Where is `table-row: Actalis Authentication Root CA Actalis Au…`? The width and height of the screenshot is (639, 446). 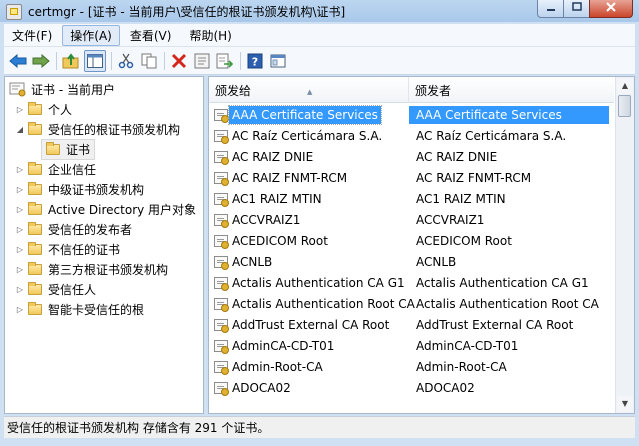
table-row: Actalis Authentication Root CA Actalis Au… is located at coordinates (411, 304).